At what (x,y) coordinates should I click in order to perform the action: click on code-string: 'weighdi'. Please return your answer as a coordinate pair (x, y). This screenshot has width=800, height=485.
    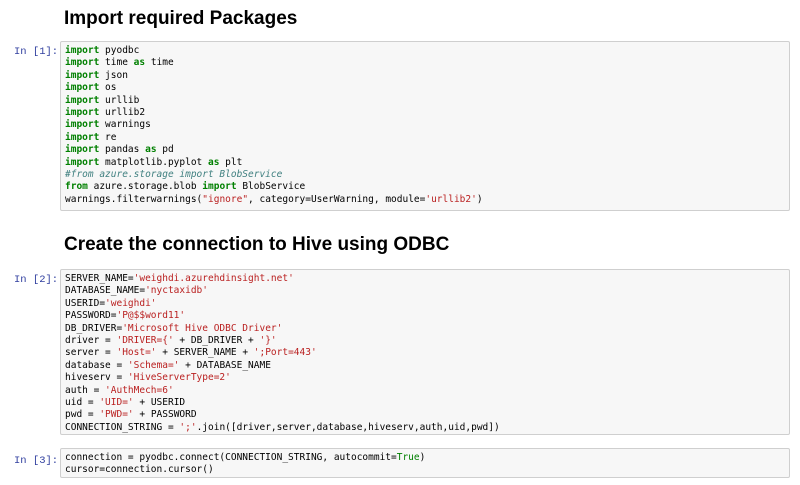
    Looking at the image, I should click on (131, 303).